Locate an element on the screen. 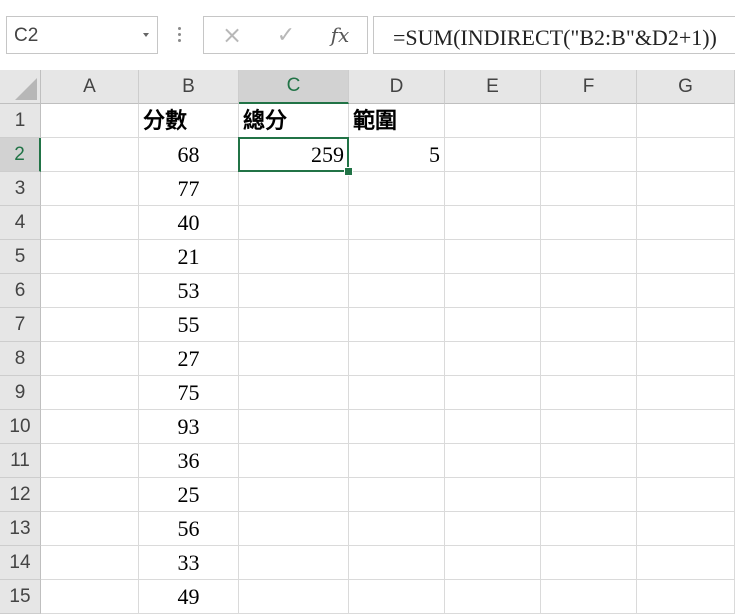 The image size is (735, 614). cell-a1 is located at coordinates (90, 121).